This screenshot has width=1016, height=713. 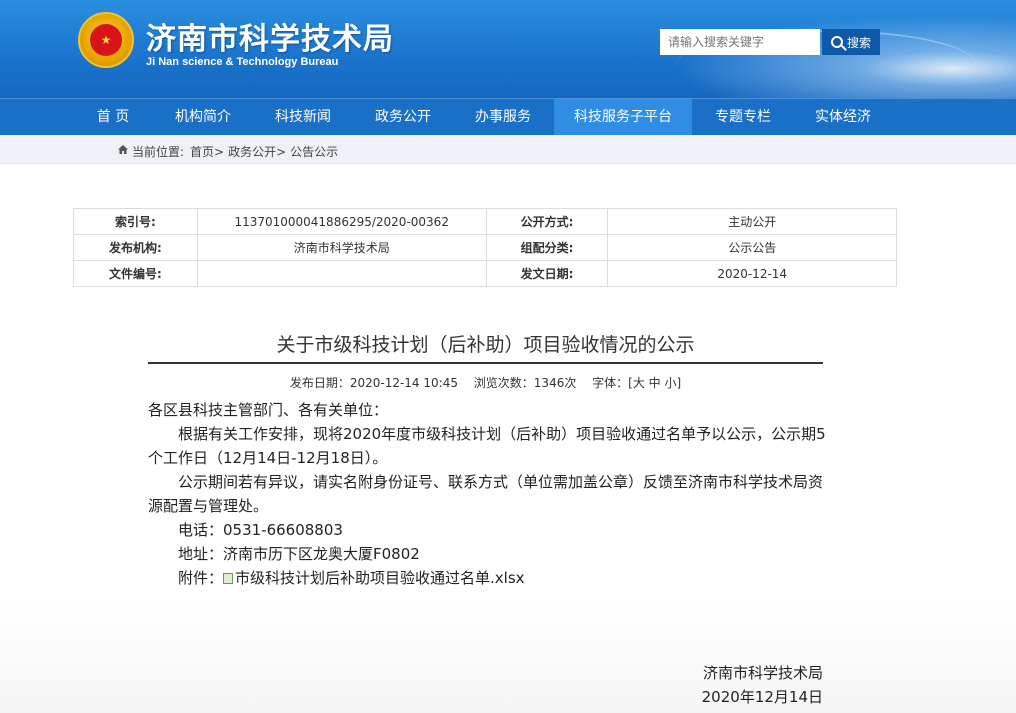 I want to click on salutation: 各区县科技主管部门、各有关单位：, so click(x=268, y=410).